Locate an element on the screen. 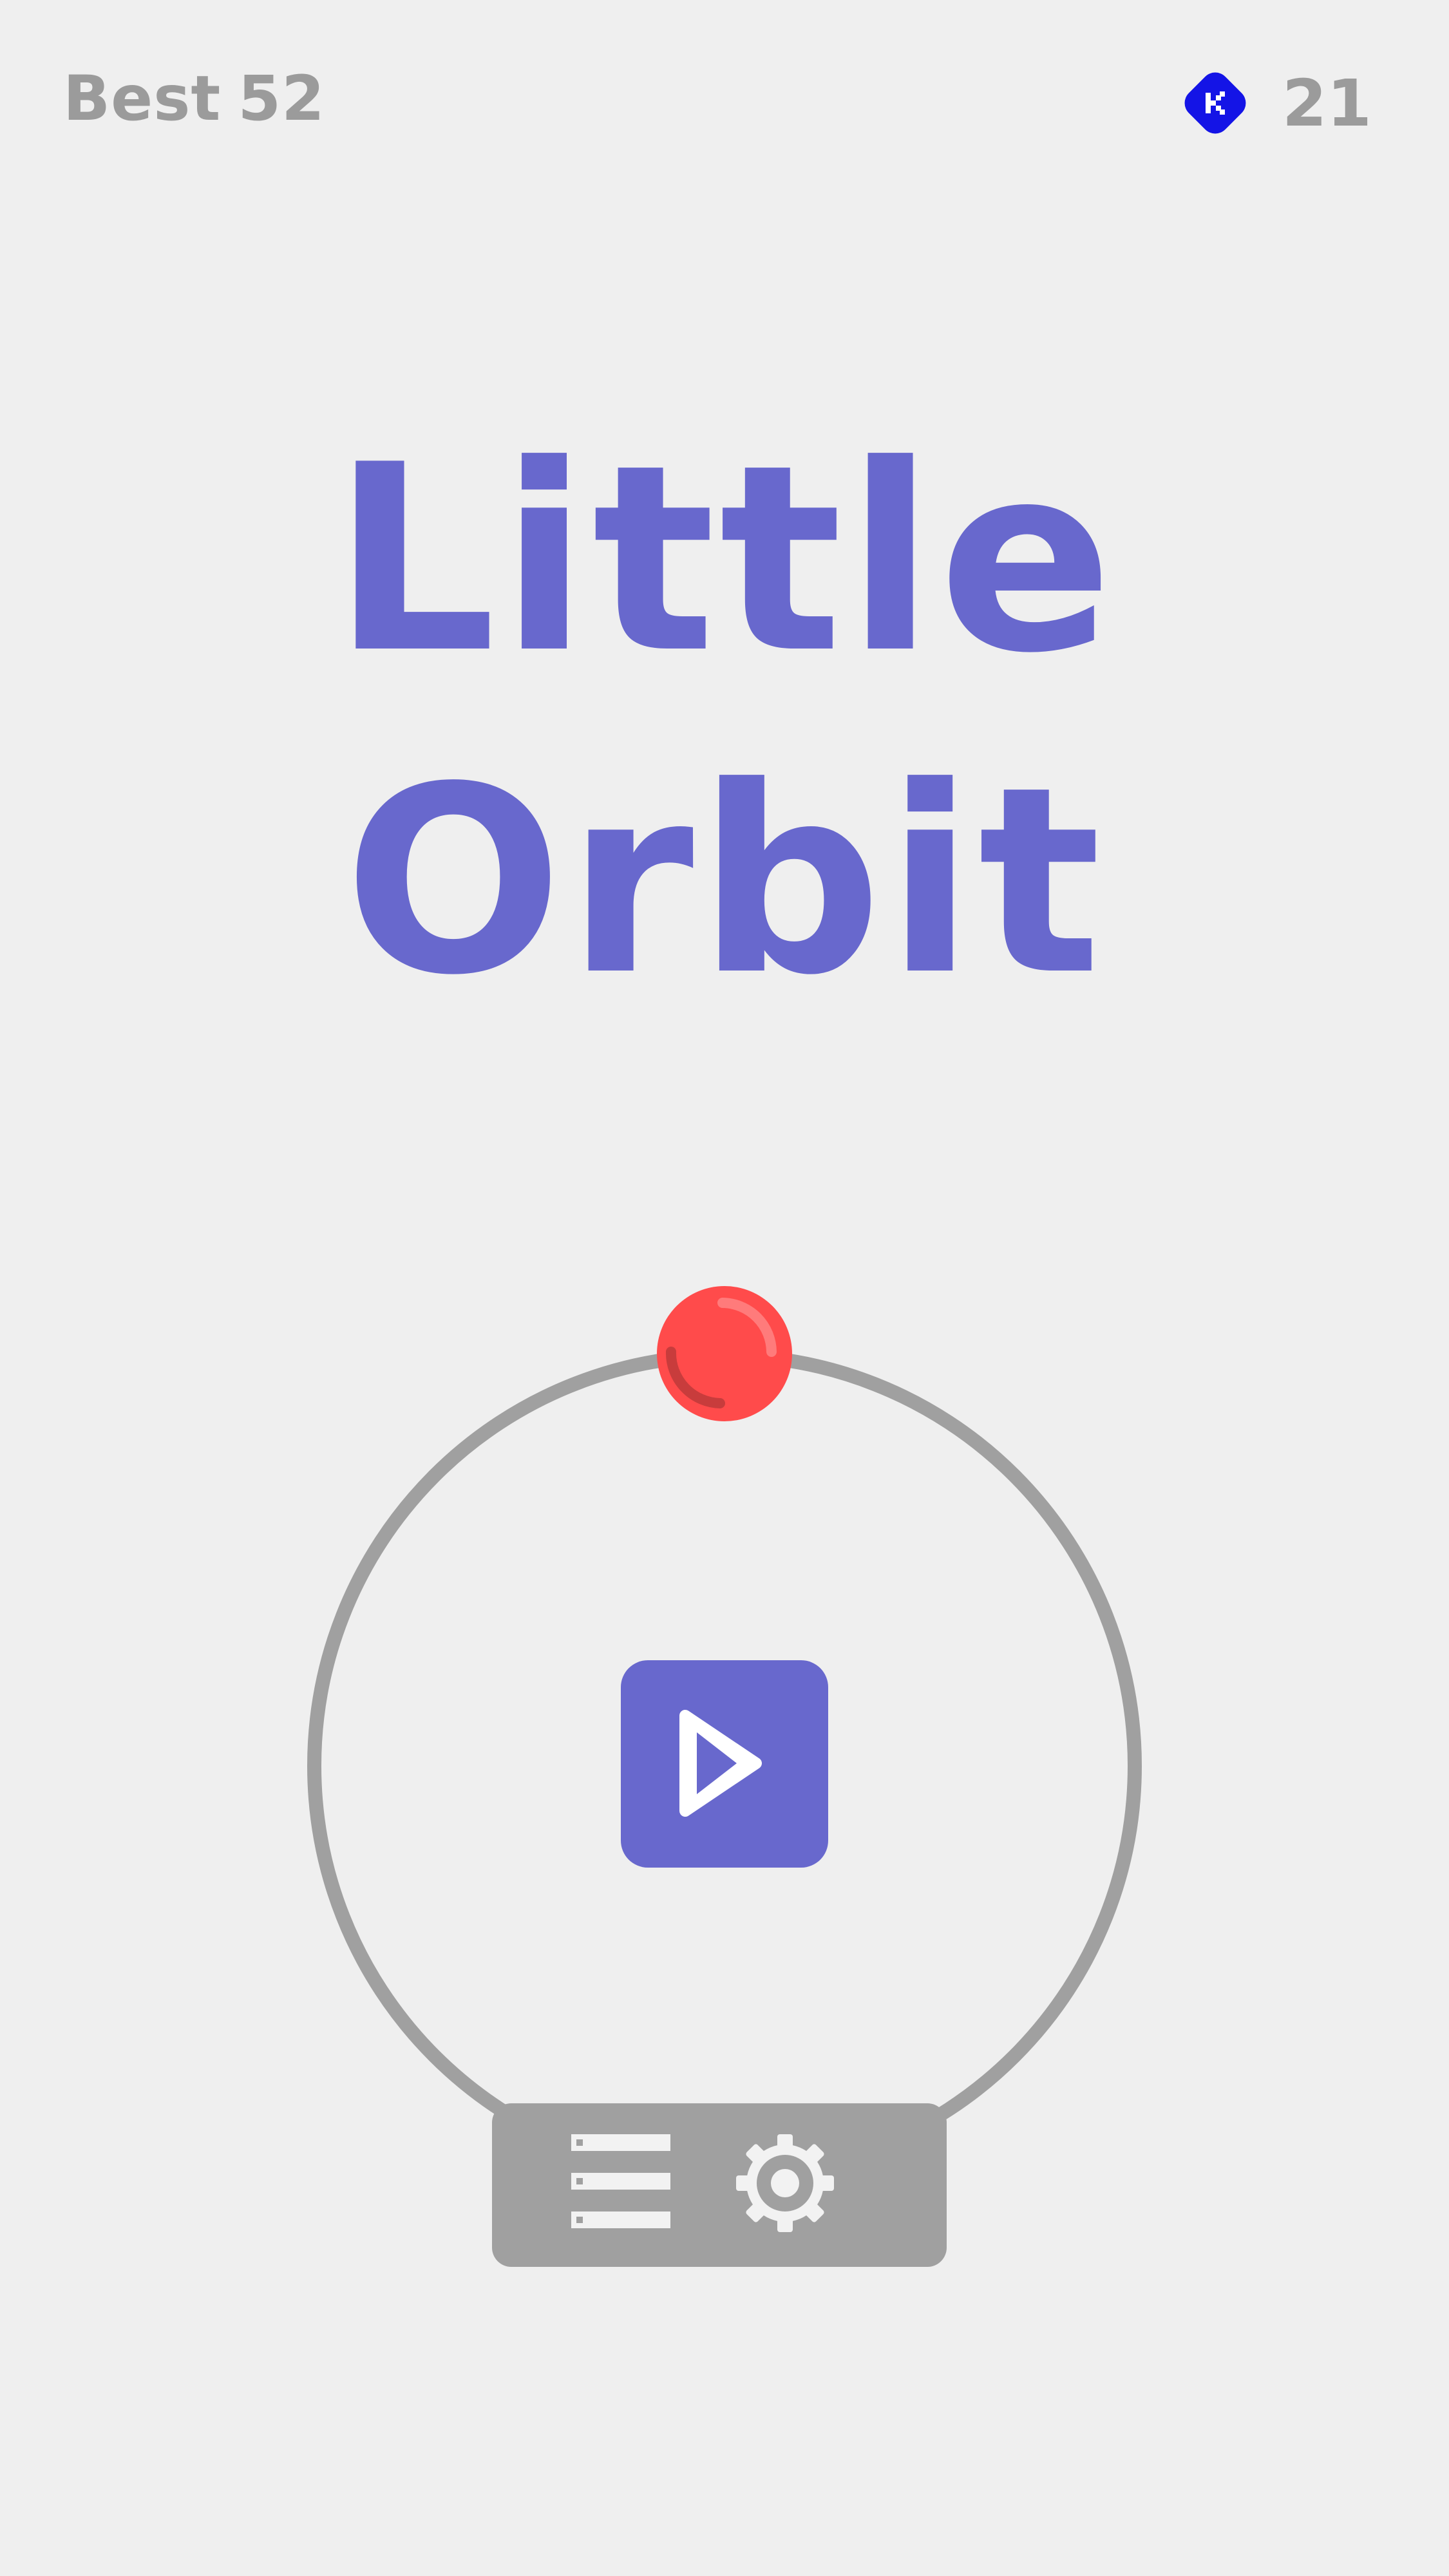 The image size is (1449, 2576). play-icon is located at coordinates (720, 1764).